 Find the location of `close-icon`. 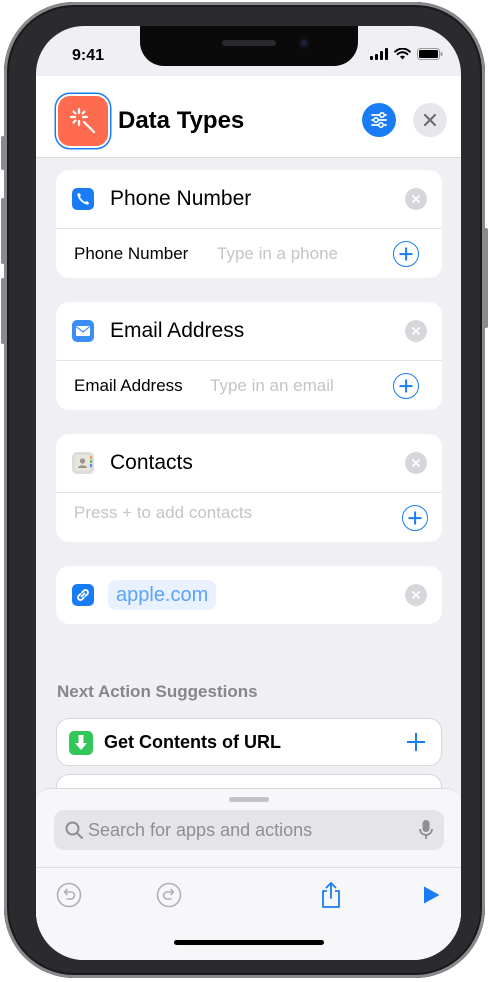

close-icon is located at coordinates (430, 120).